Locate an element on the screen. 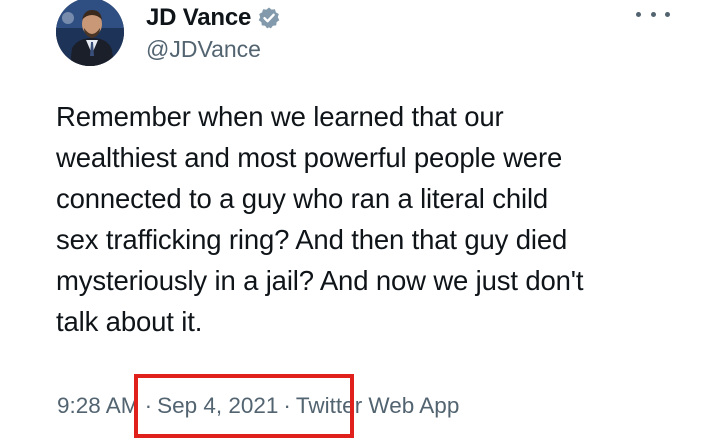 The height and width of the screenshot is (448, 716). more-options-icon is located at coordinates (653, 14).